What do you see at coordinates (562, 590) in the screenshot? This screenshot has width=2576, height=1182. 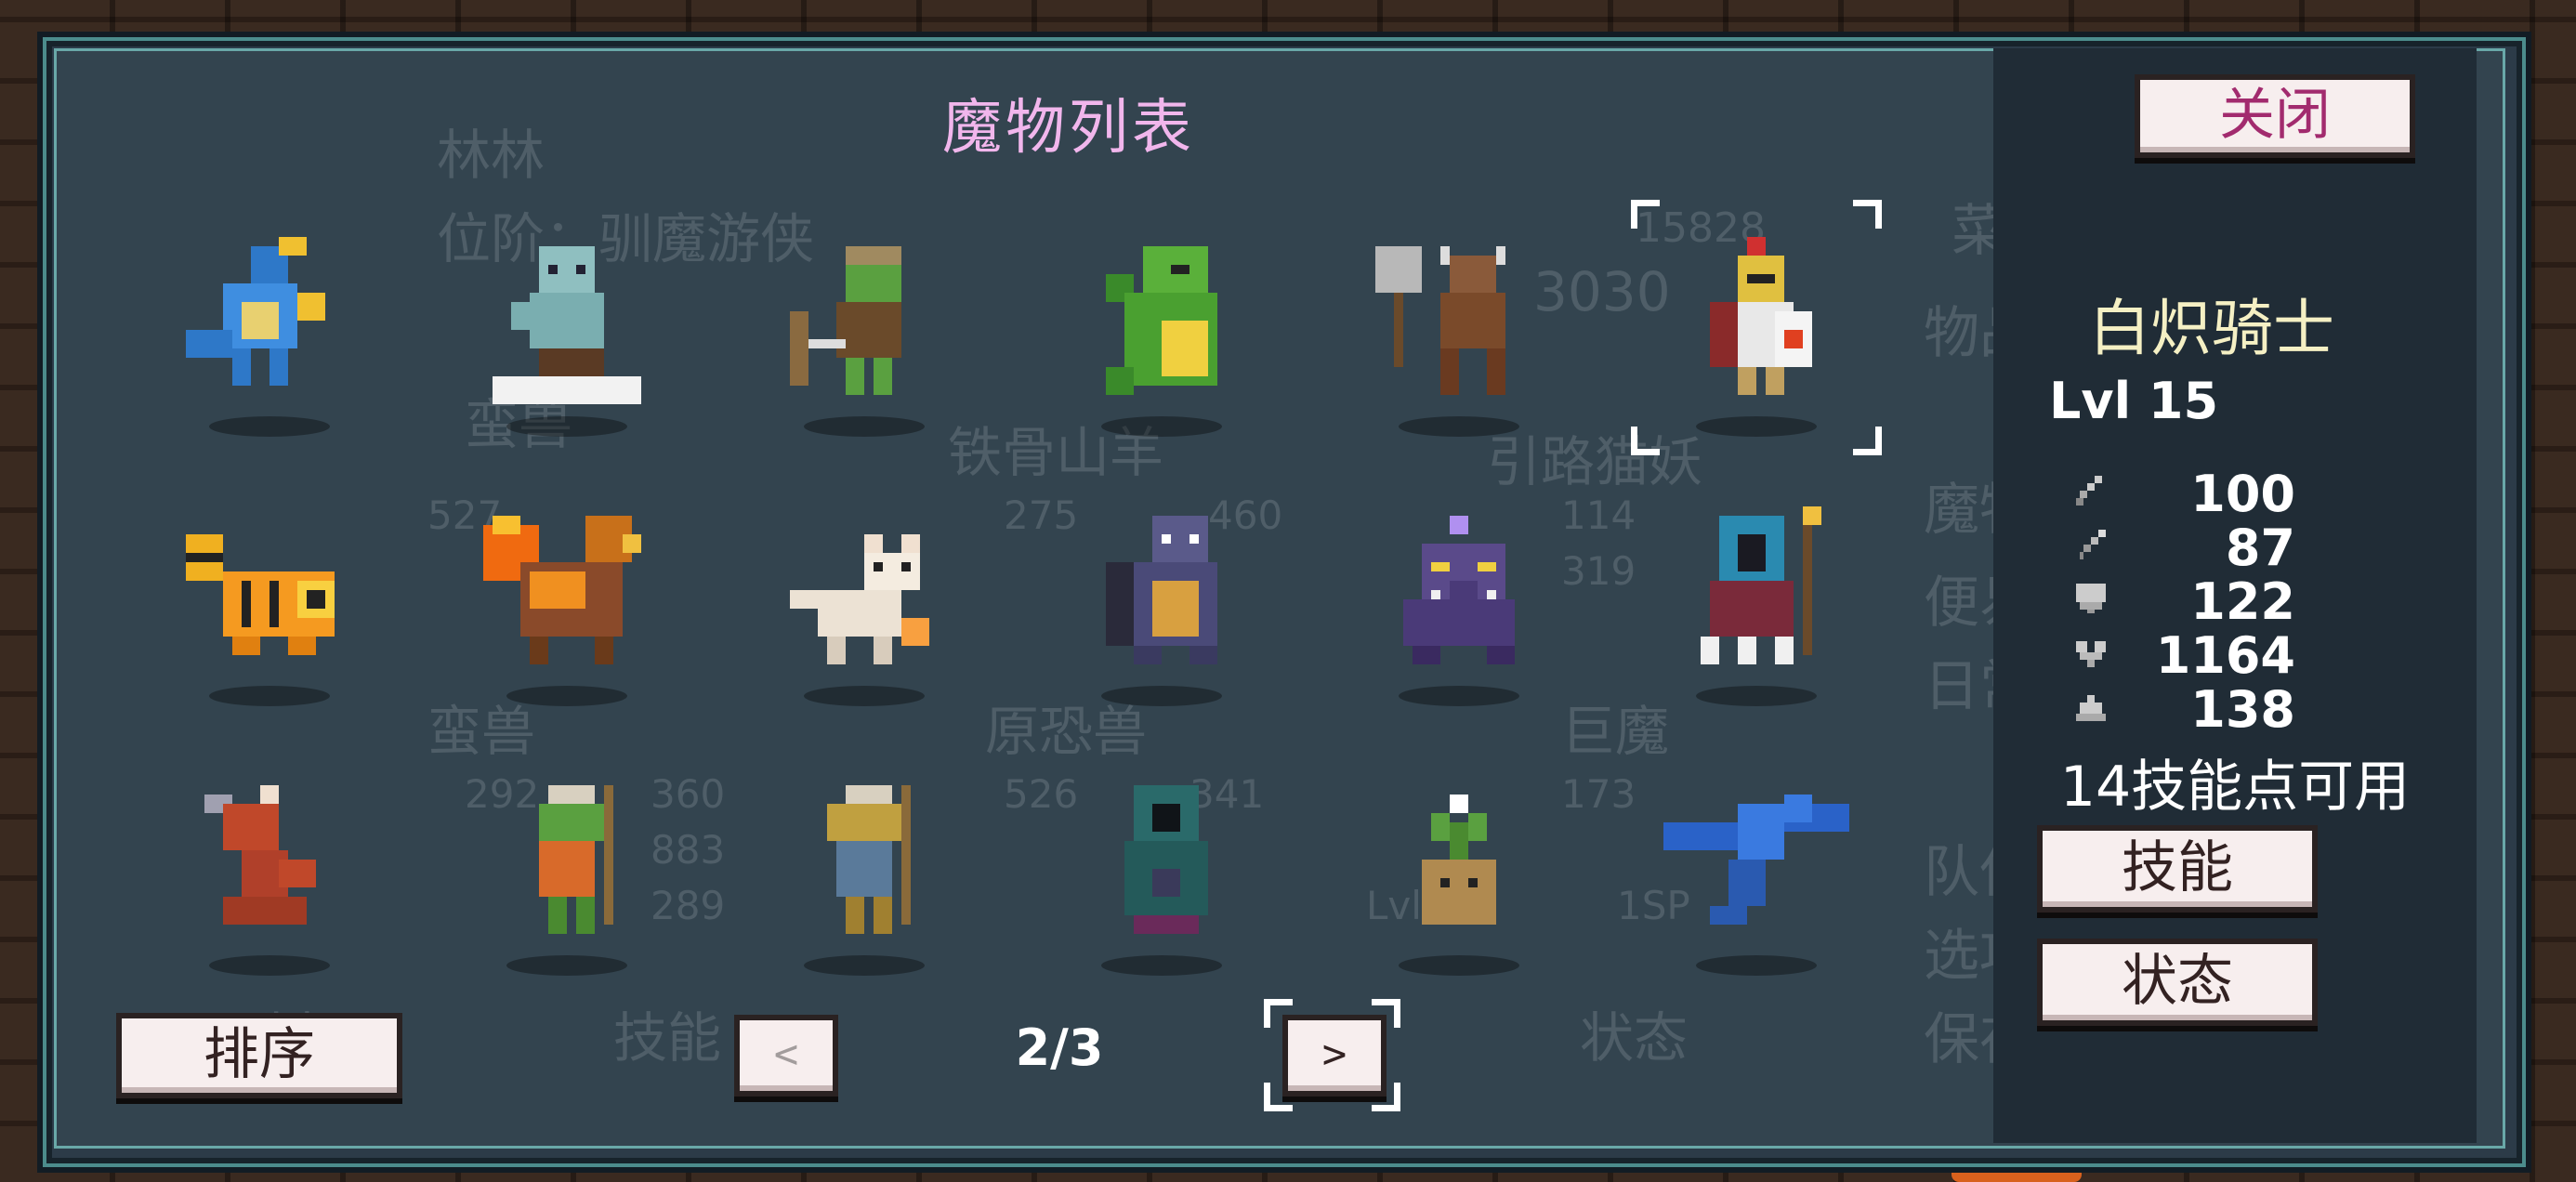 I see `fire-griffin-icon` at bounding box center [562, 590].